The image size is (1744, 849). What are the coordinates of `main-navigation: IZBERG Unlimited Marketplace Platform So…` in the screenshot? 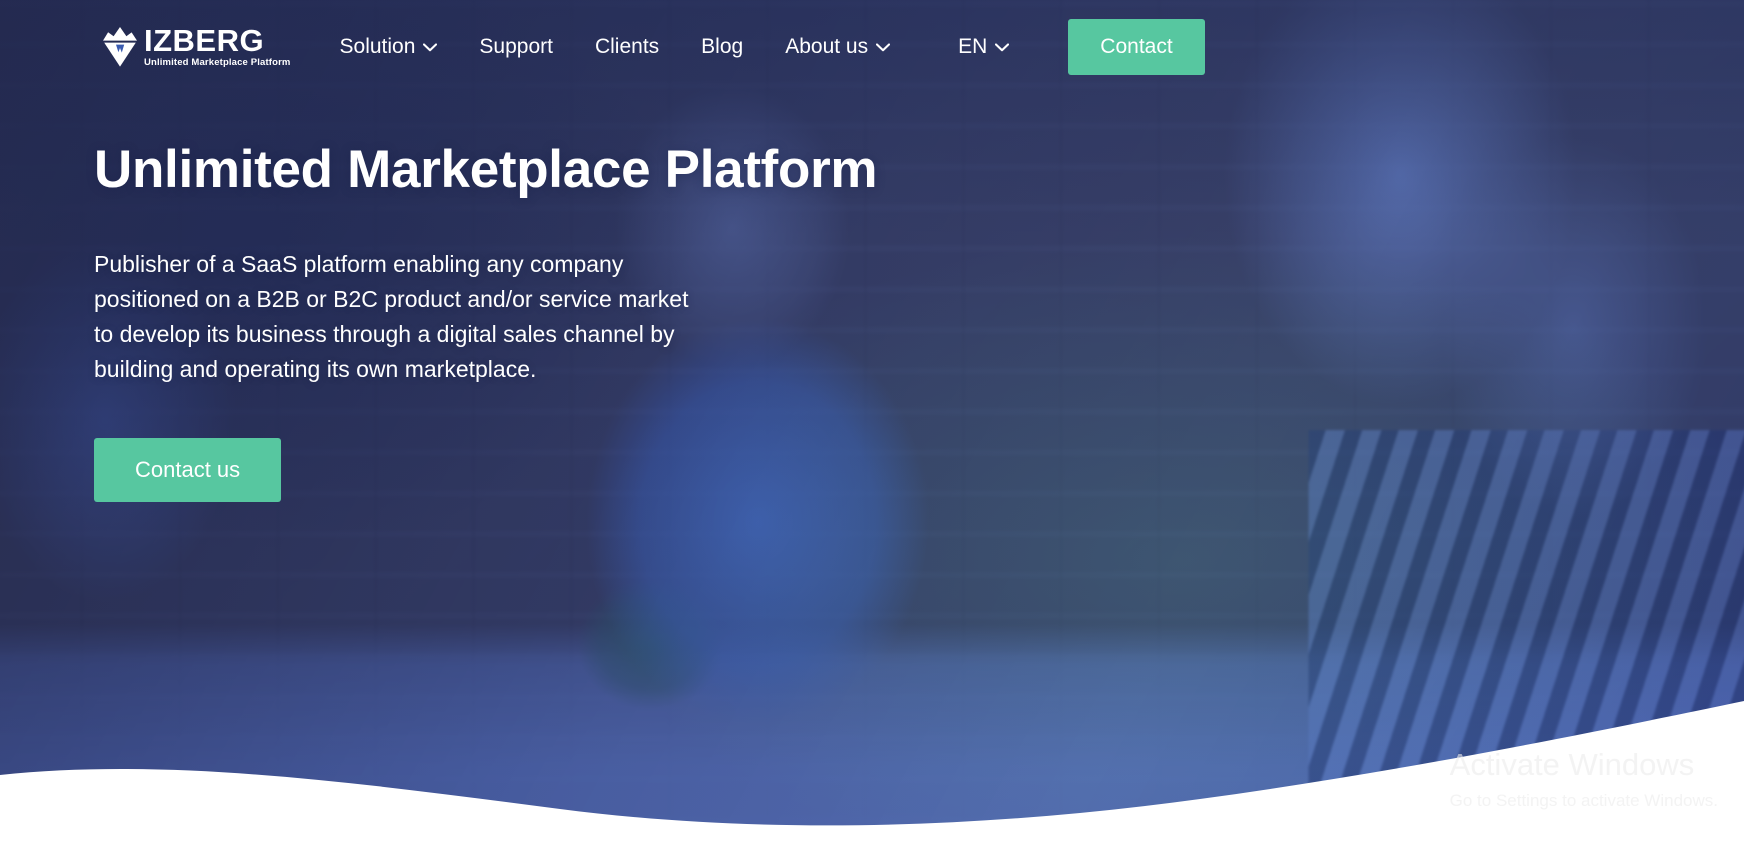 It's located at (872, 47).